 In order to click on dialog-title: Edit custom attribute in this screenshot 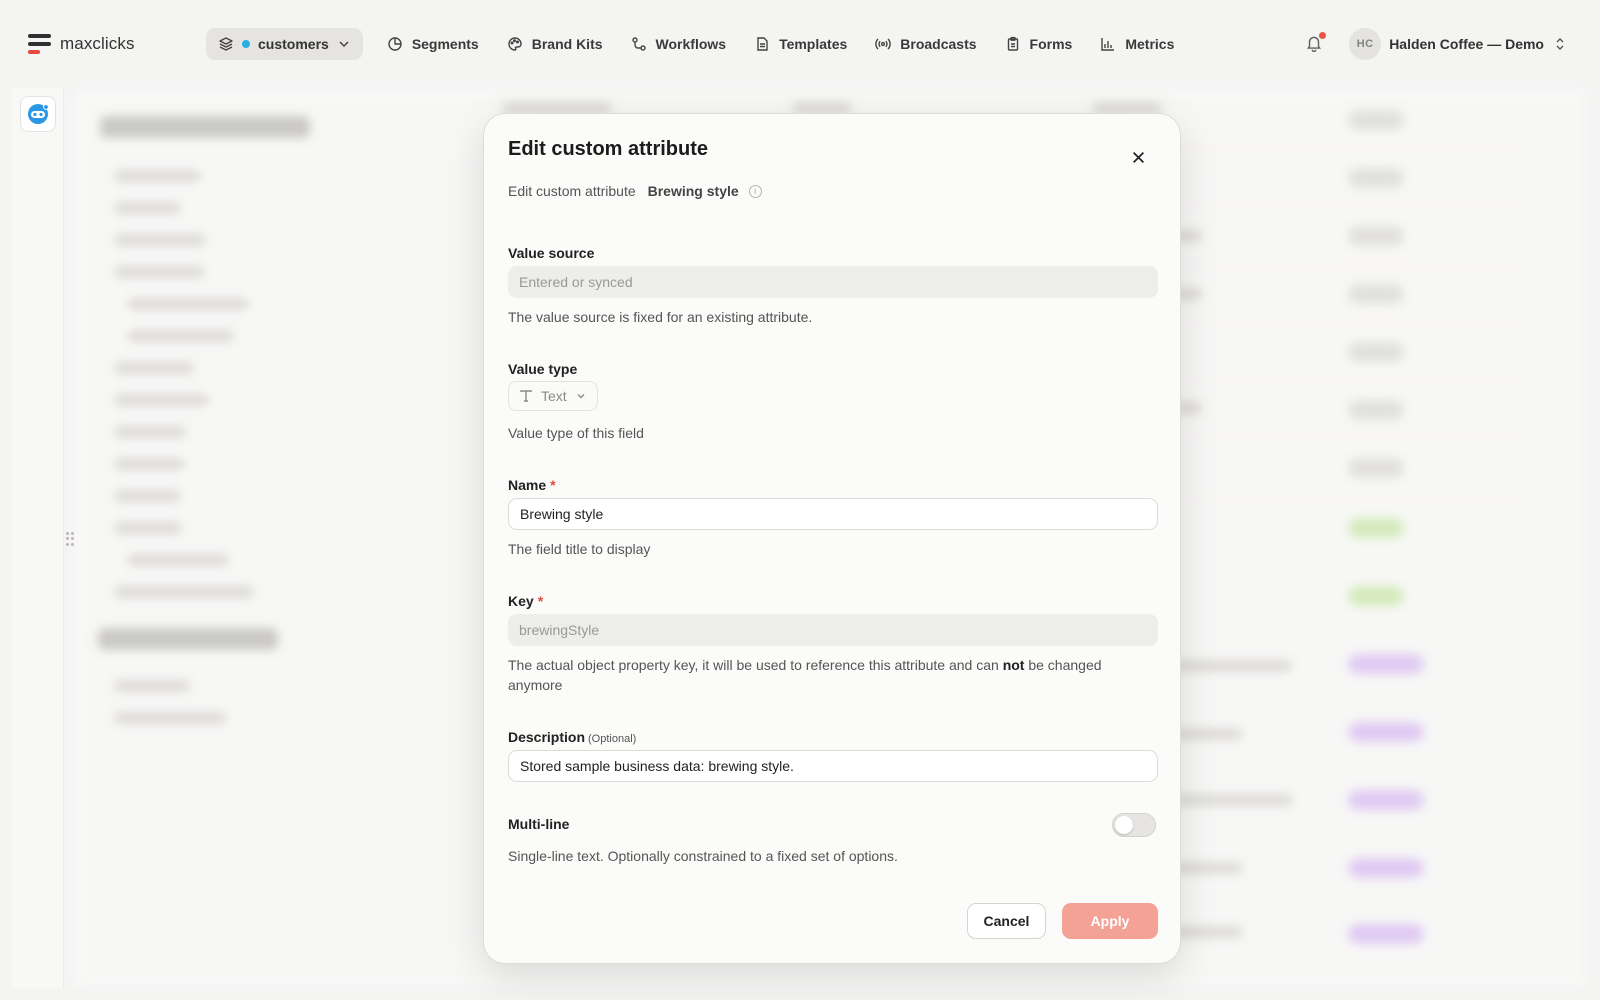, I will do `click(608, 149)`.